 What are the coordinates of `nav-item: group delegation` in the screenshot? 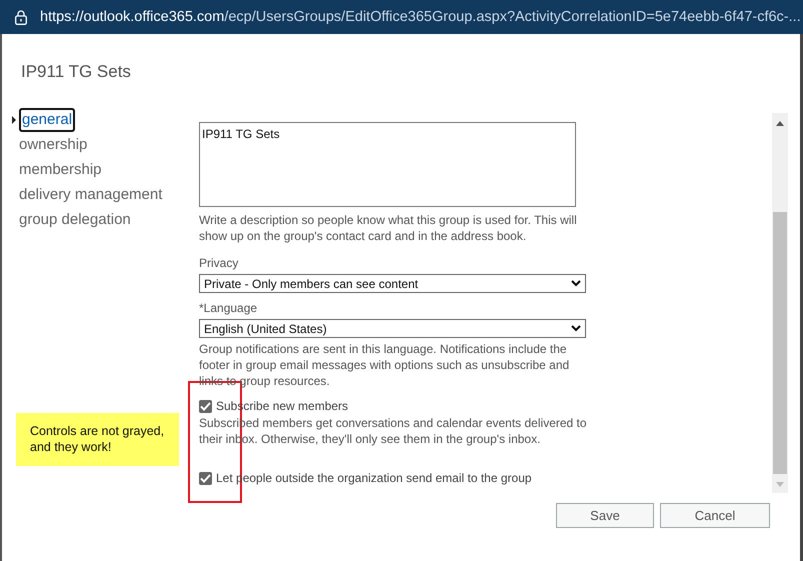 It's located at (75, 220).